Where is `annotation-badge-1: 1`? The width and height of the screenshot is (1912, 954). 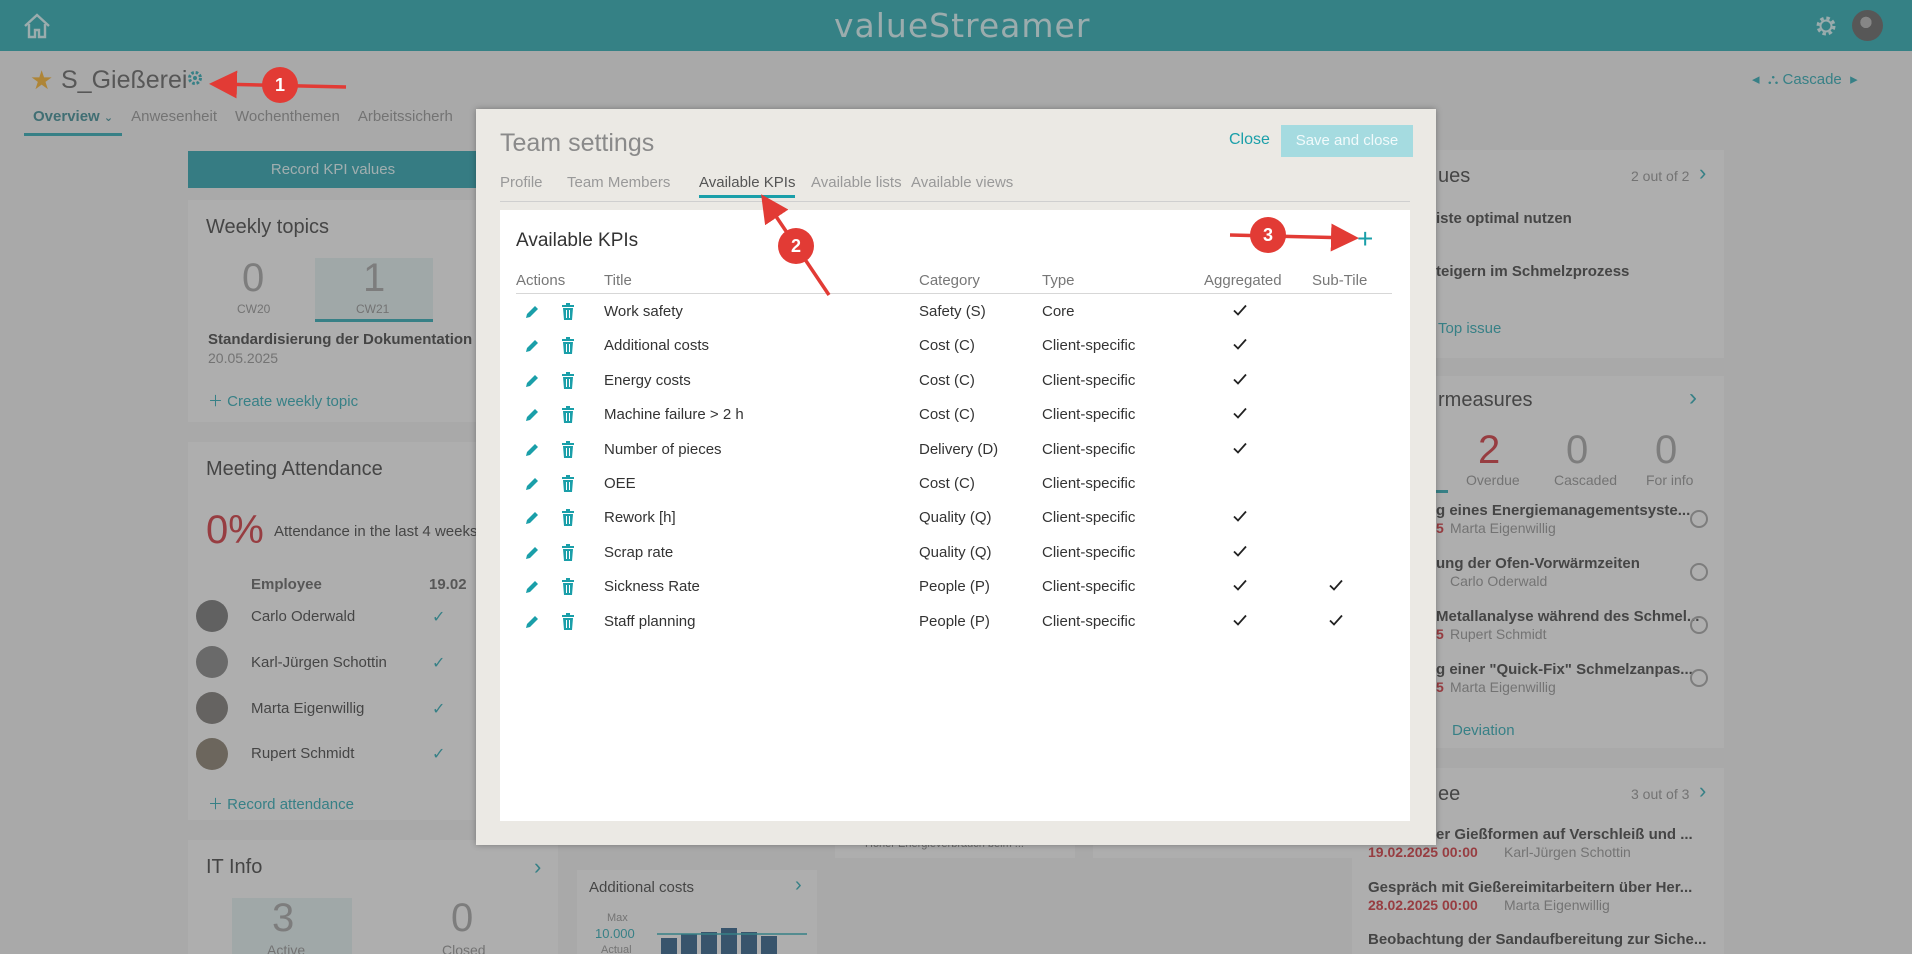 annotation-badge-1: 1 is located at coordinates (280, 85).